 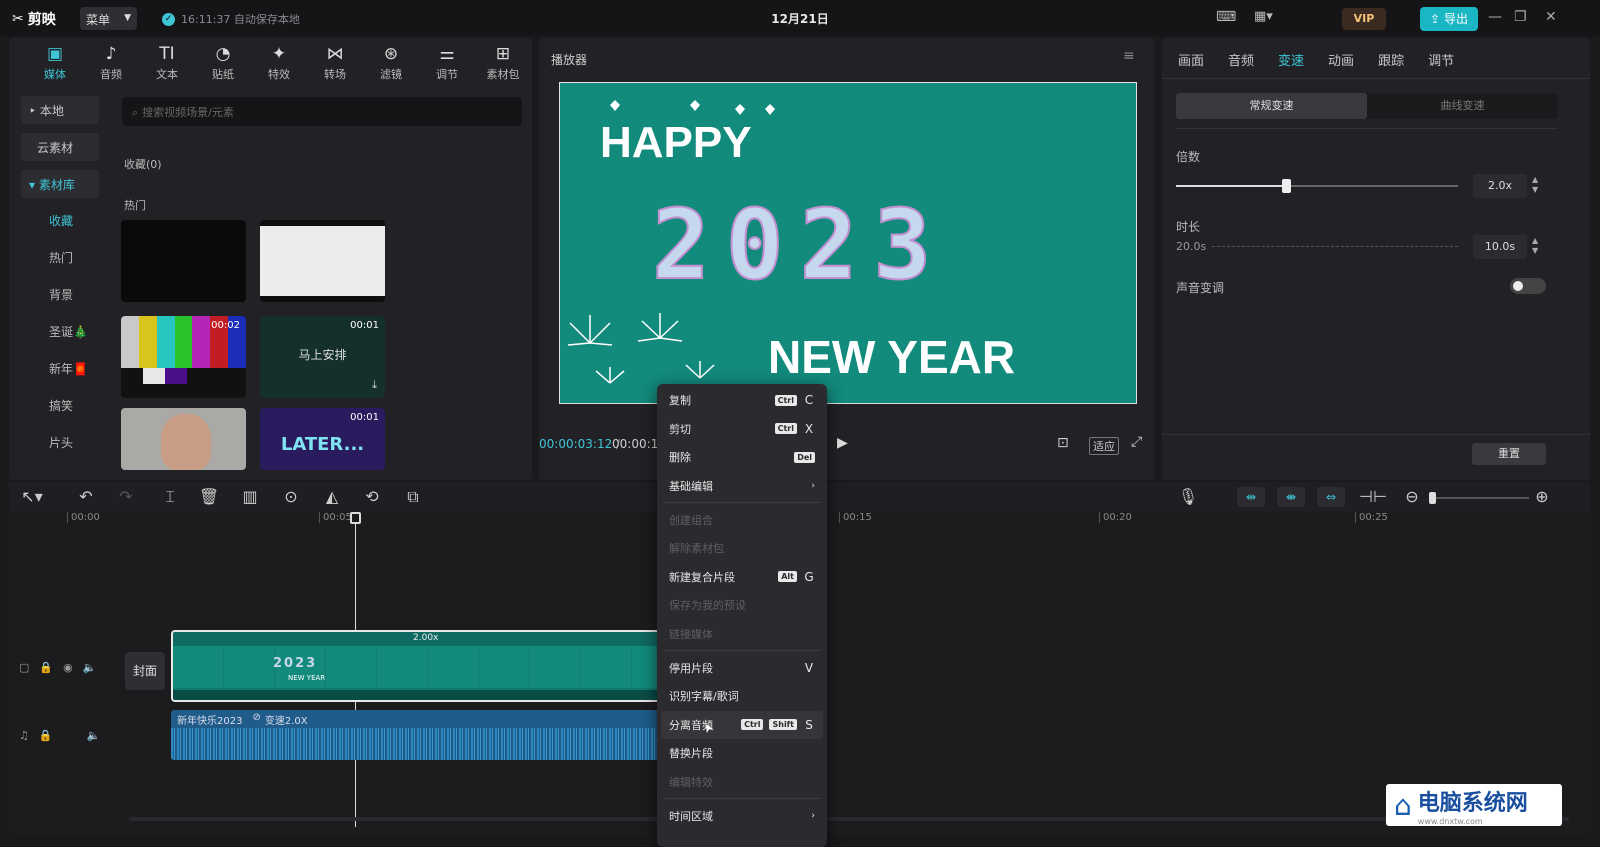 I want to click on reverse-icon: ⊙, so click(x=291, y=497).